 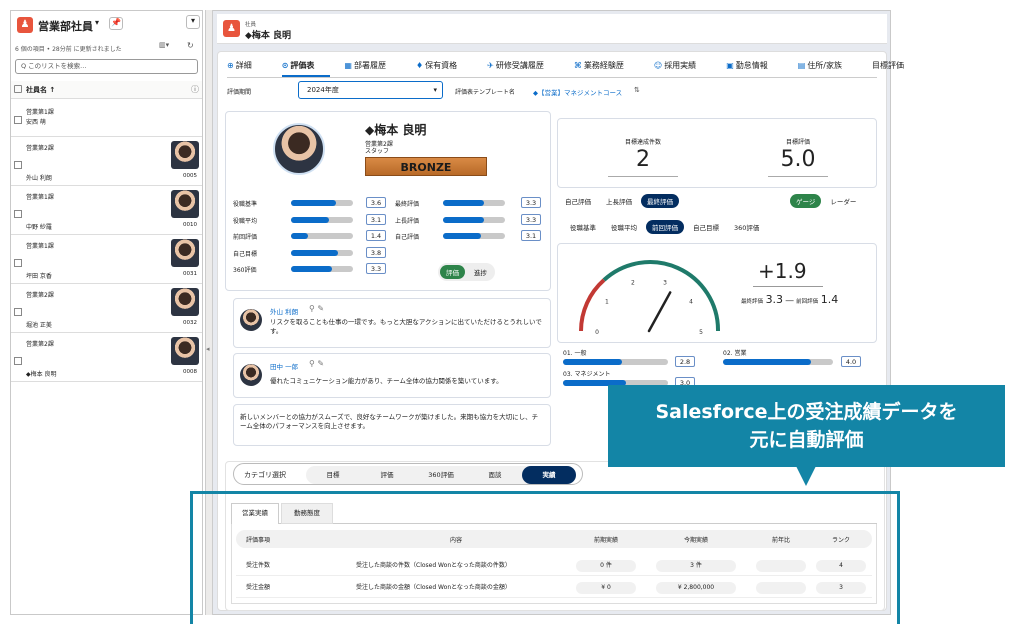 I want to click on list-item: 営業第2課 ◆梅本 良明 0008, so click(x=106, y=357).